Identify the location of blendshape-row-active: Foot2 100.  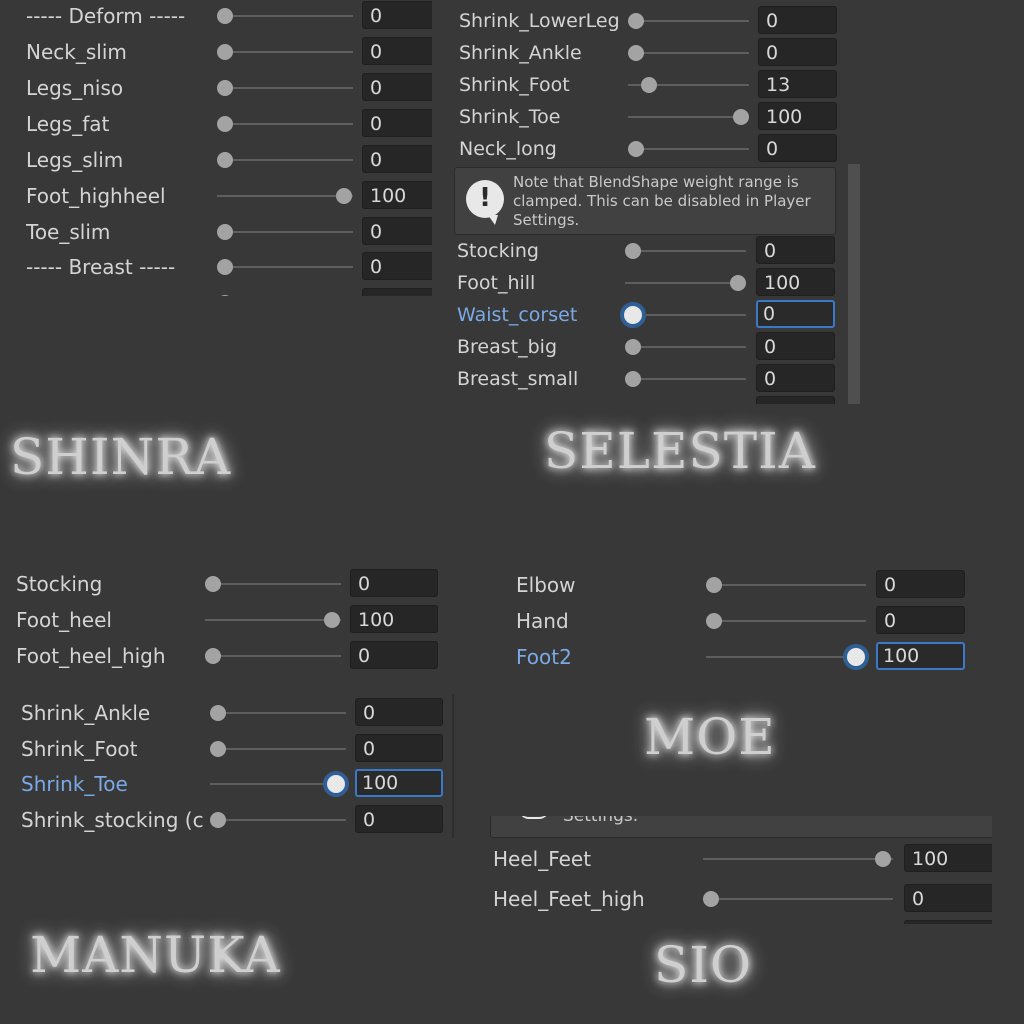
(735, 656).